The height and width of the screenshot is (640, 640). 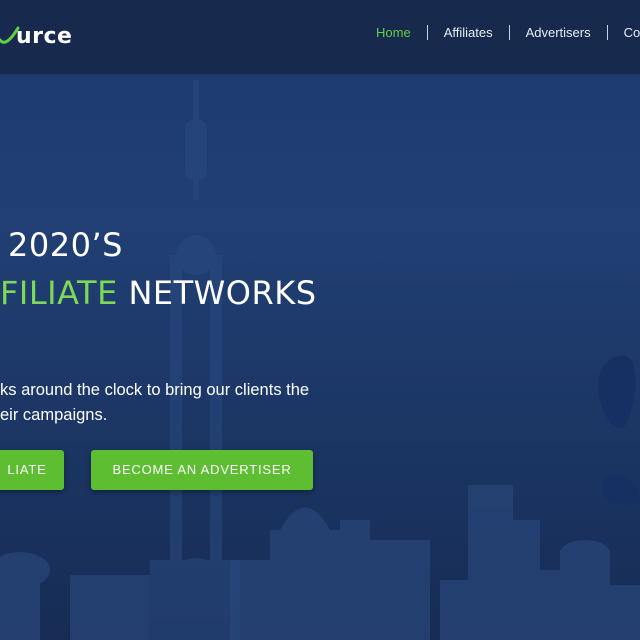 I want to click on become-affiliate-button: LIATE, so click(x=32, y=470).